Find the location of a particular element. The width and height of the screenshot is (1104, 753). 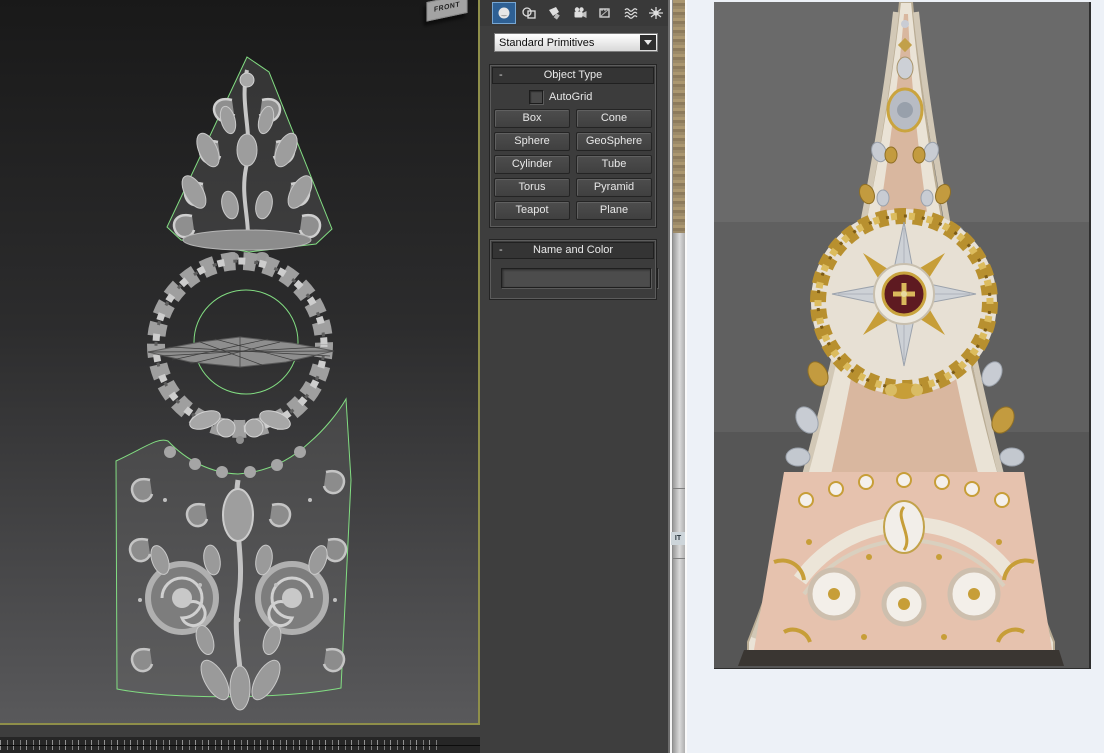

sphere-button: Sphere is located at coordinates (532, 141).